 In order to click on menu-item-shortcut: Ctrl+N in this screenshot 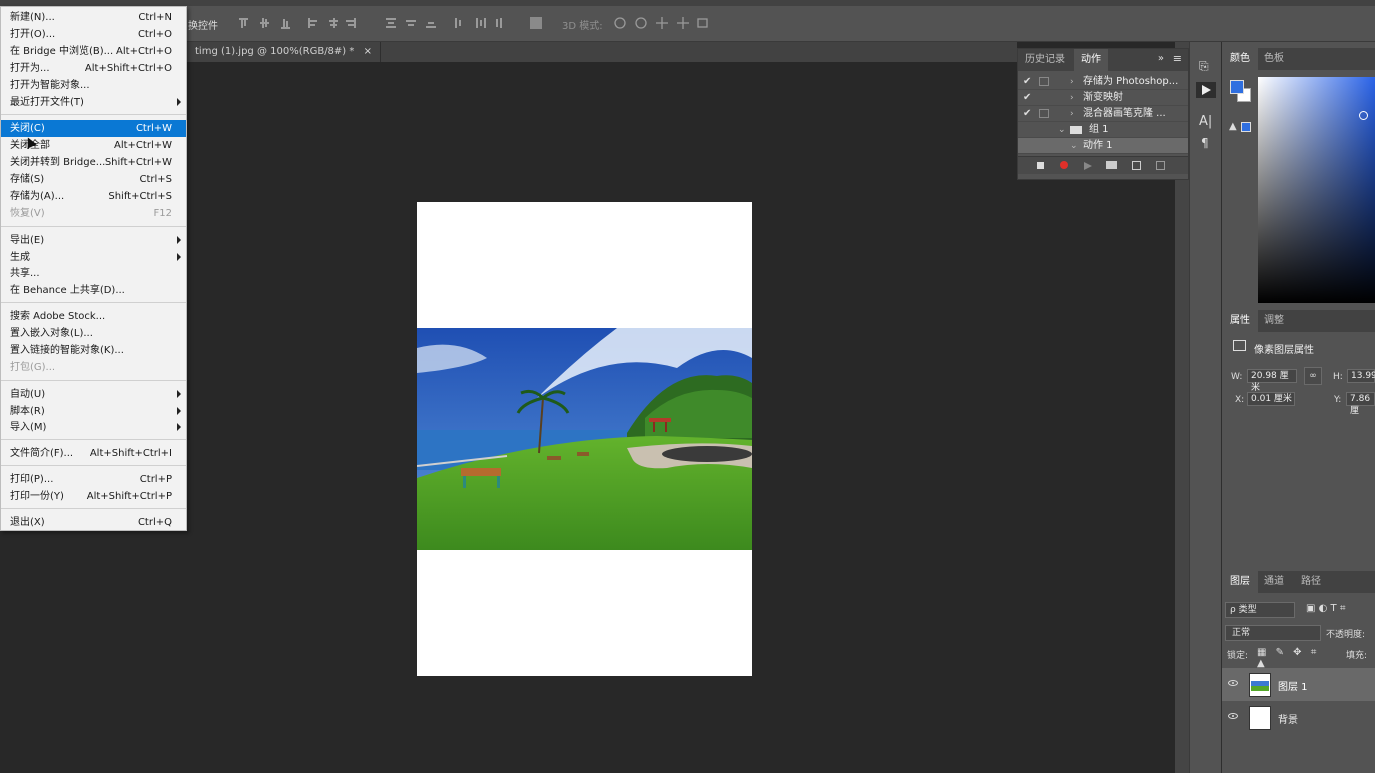, I will do `click(155, 17)`.